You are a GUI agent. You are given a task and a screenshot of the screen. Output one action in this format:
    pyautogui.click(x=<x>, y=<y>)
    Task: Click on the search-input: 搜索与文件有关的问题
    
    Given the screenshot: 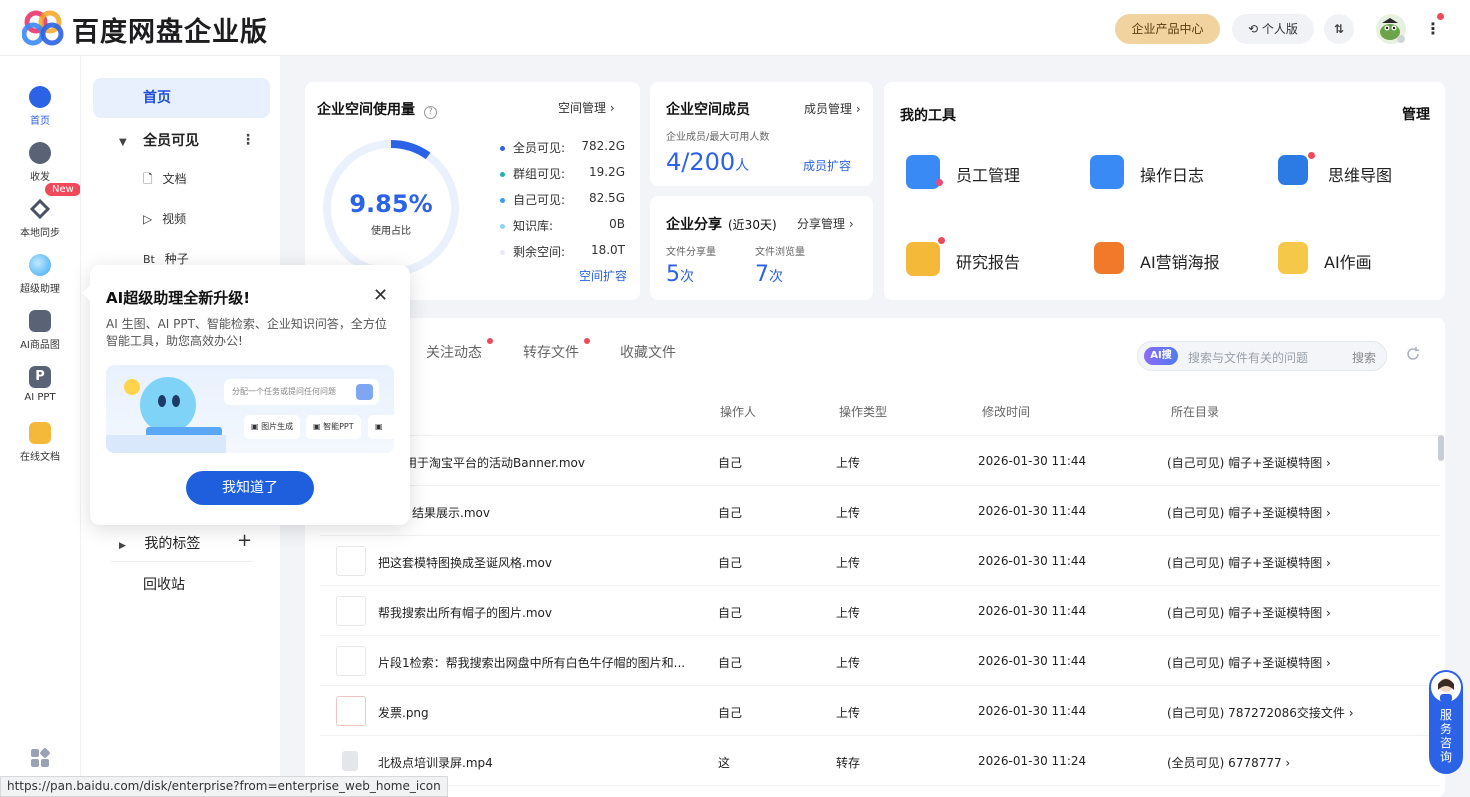 What is the action you would take?
    pyautogui.click(x=1248, y=357)
    